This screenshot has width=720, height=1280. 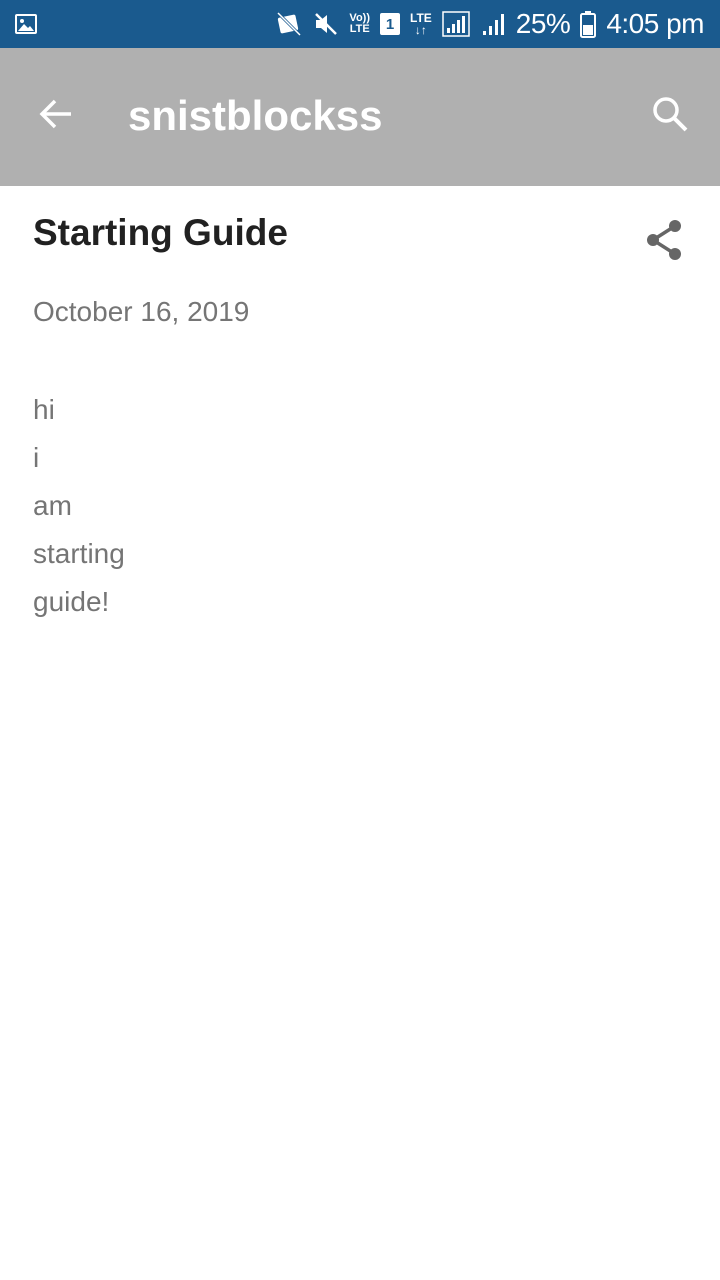 What do you see at coordinates (359, 29) in the screenshot?
I see `volte-bottom-label: LTE` at bounding box center [359, 29].